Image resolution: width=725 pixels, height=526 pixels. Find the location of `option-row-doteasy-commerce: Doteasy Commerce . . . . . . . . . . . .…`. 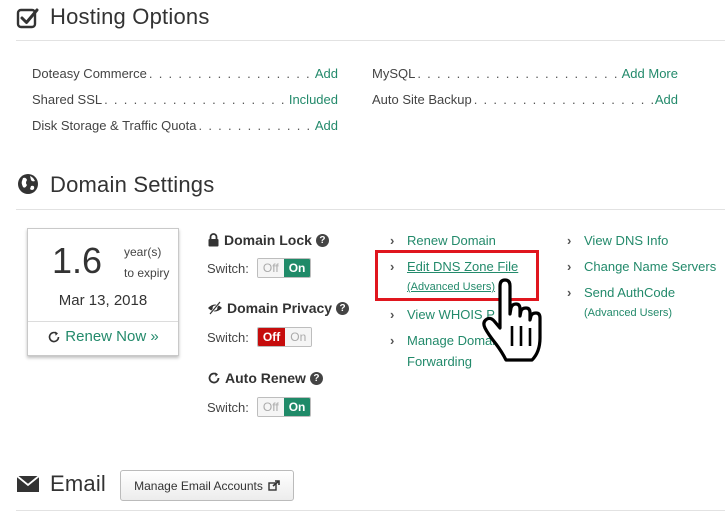

option-row-doteasy-commerce: Doteasy Commerce . . . . . . . . . . . .… is located at coordinates (185, 73).